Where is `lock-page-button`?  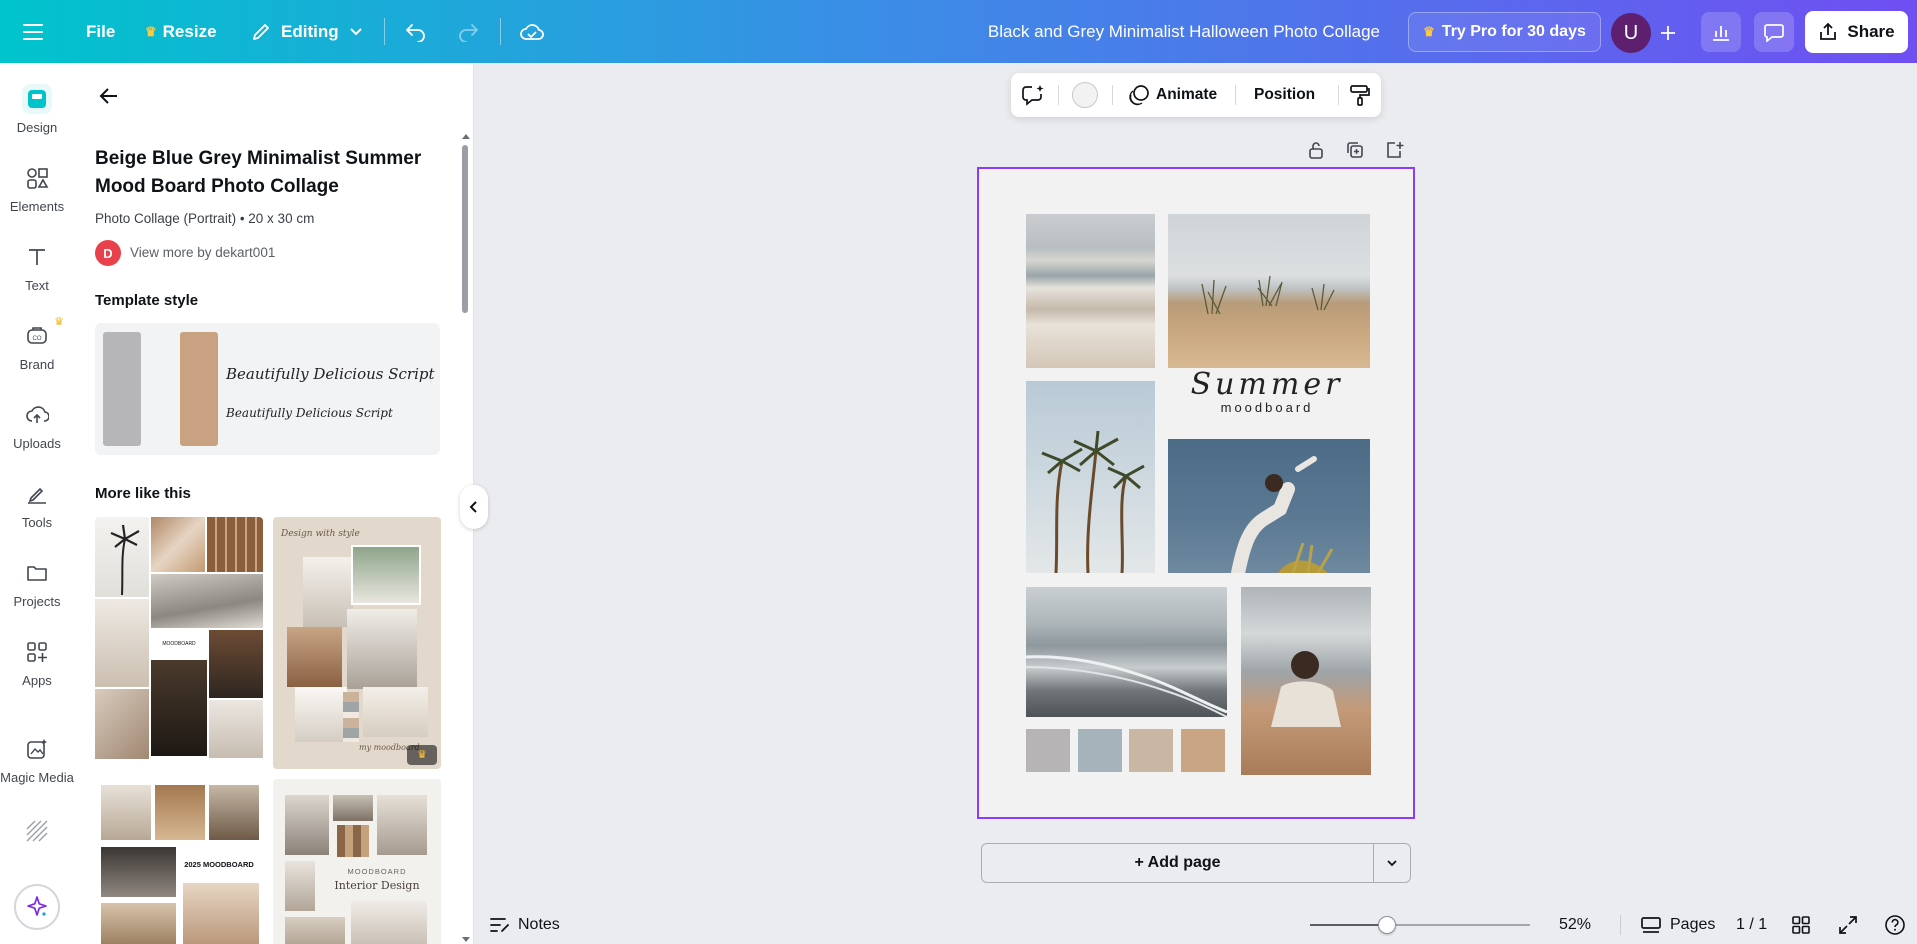 lock-page-button is located at coordinates (1316, 150).